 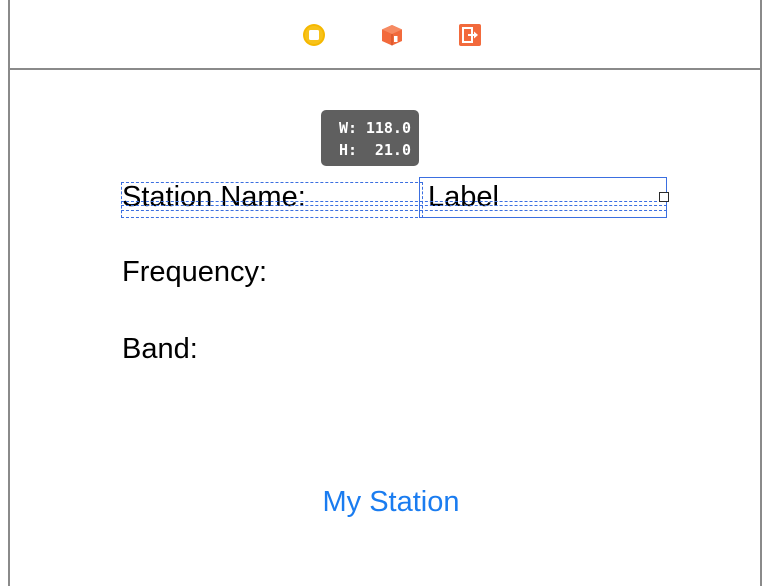 What do you see at coordinates (347, 150) in the screenshot?
I see `tooltip-height-key: H:` at bounding box center [347, 150].